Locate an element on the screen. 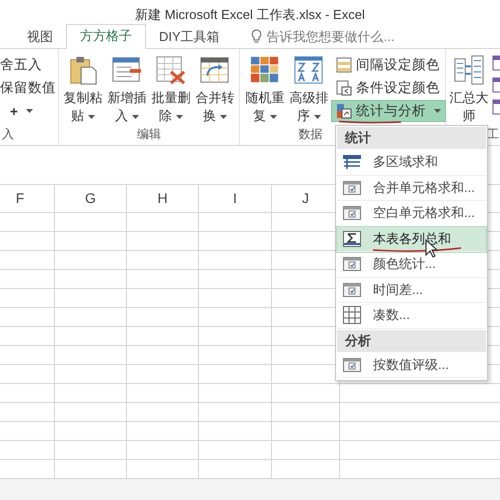 The image size is (500, 500). column-header: G is located at coordinates (91, 198).